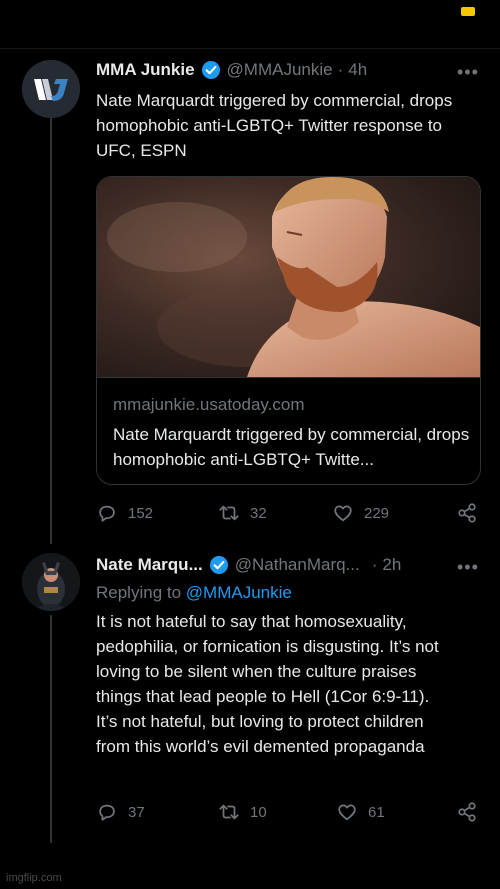 The width and height of the screenshot is (500, 889). I want to click on retweet-count: 10, so click(258, 812).